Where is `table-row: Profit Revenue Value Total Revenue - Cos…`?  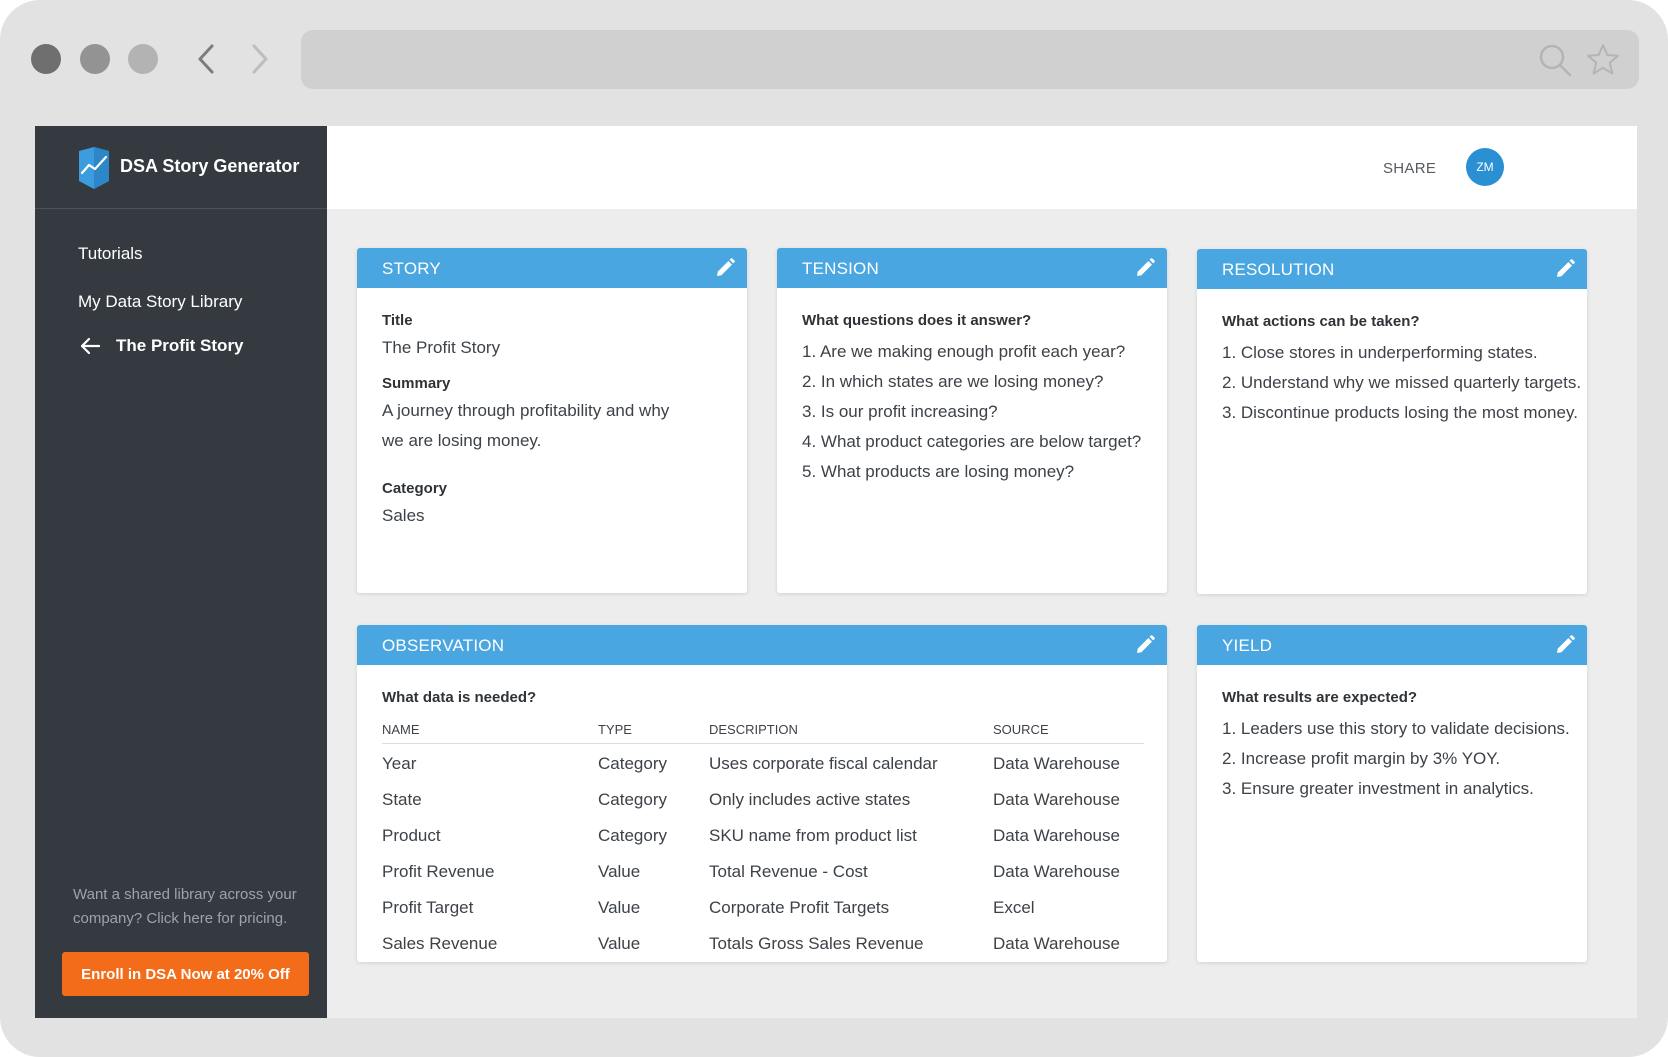 table-row: Profit Revenue Value Total Revenue - Cos… is located at coordinates (763, 870).